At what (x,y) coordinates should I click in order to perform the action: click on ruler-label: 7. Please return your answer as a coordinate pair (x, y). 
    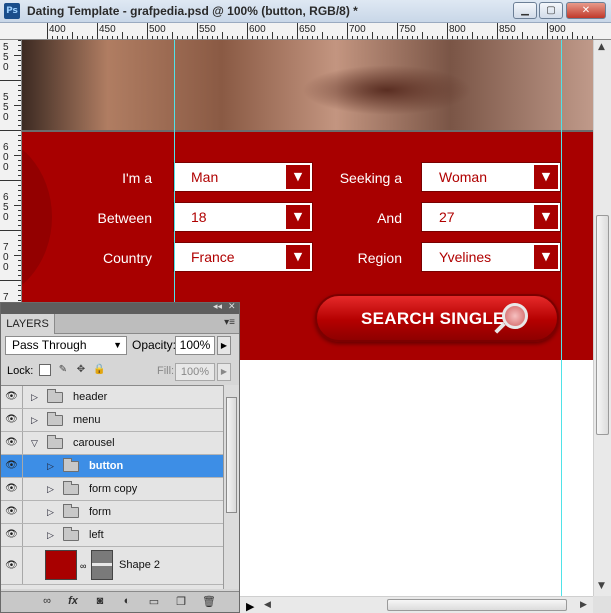
    Looking at the image, I should click on (6, 297).